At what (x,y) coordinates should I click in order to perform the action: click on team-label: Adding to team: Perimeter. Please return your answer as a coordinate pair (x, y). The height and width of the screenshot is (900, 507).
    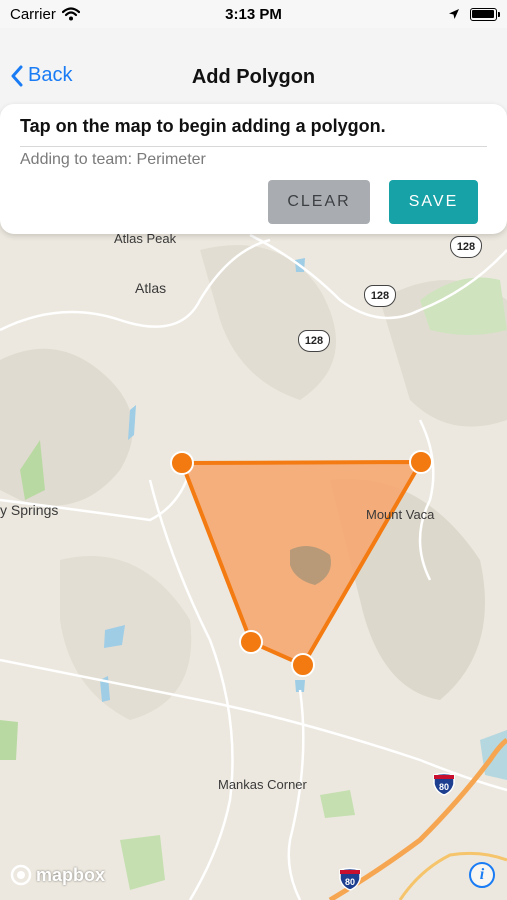
    Looking at the image, I should click on (113, 159).